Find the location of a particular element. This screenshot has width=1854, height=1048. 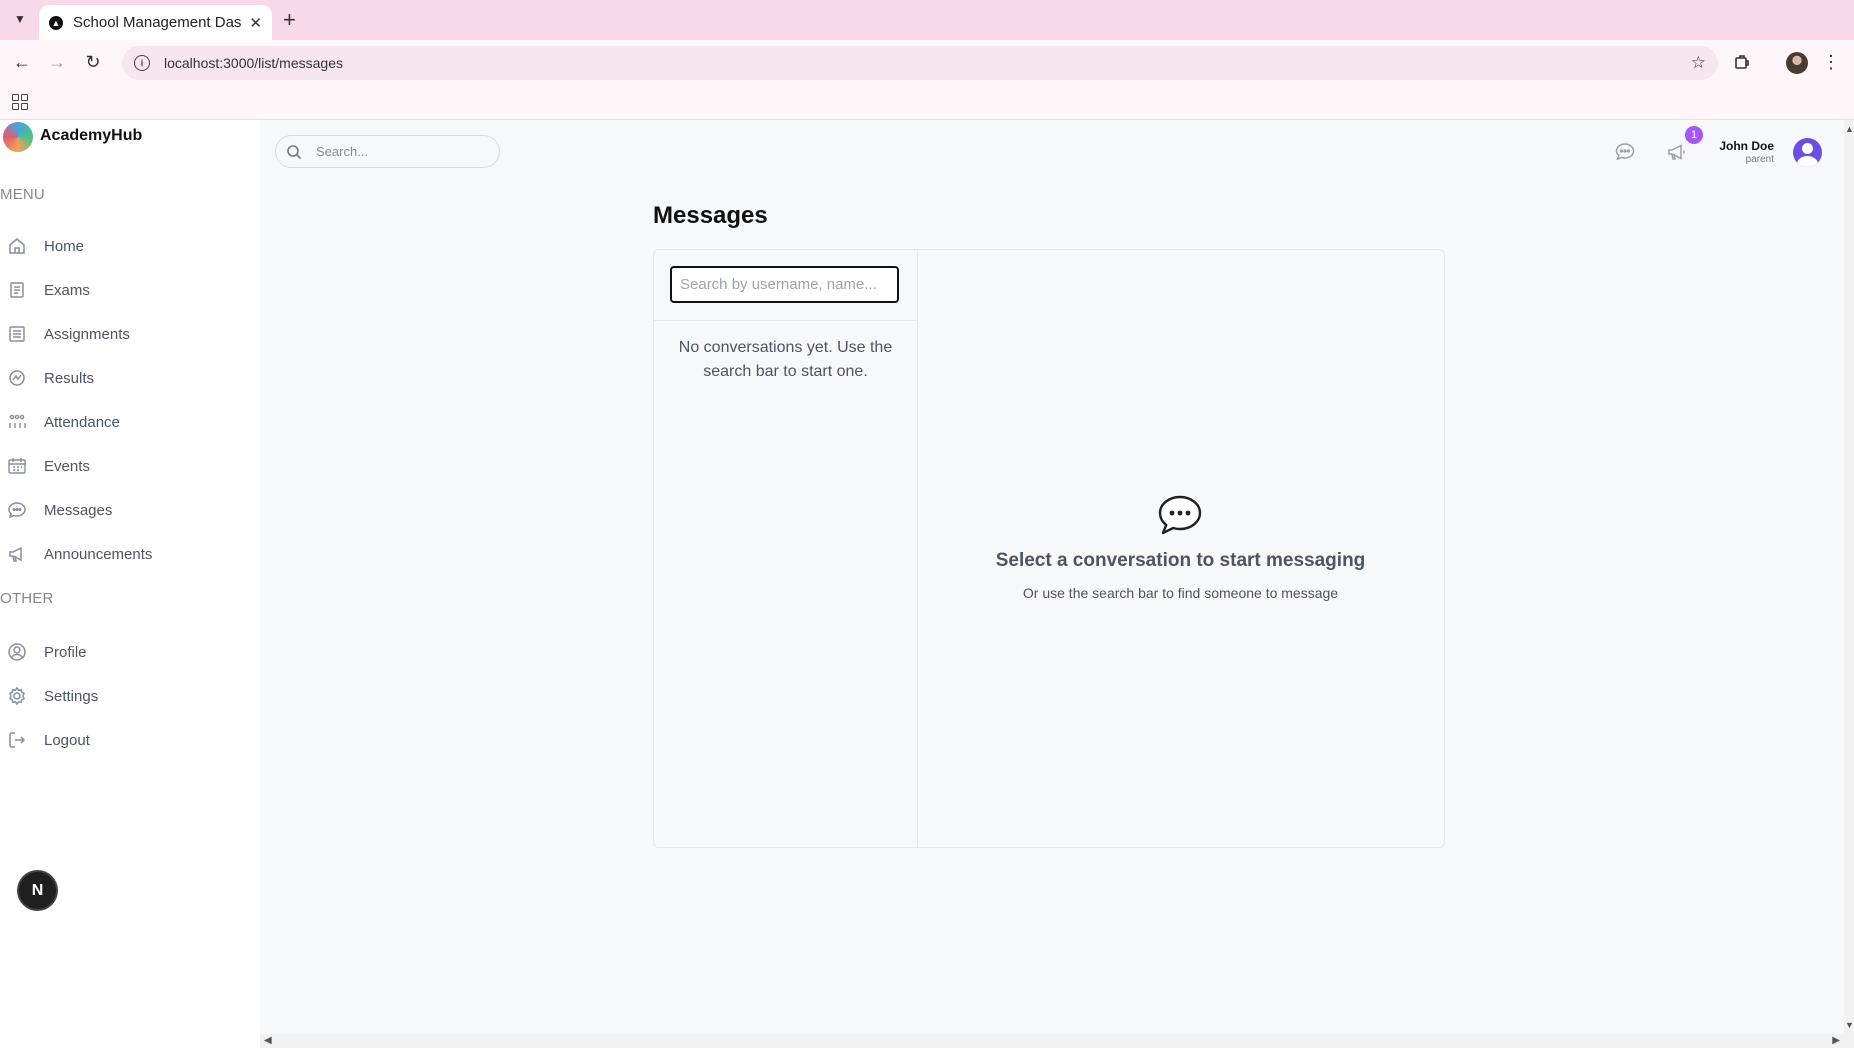

tab-search-chevron-icon: ▼ is located at coordinates (20, 19).